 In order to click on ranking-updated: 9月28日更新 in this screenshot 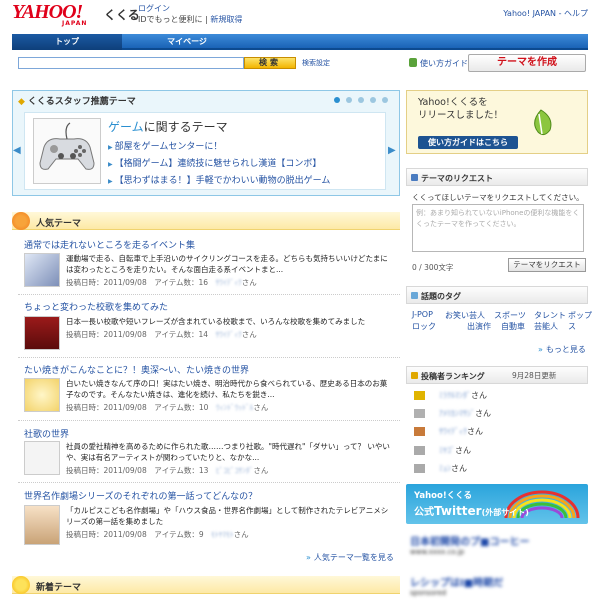, I will do `click(534, 375)`.